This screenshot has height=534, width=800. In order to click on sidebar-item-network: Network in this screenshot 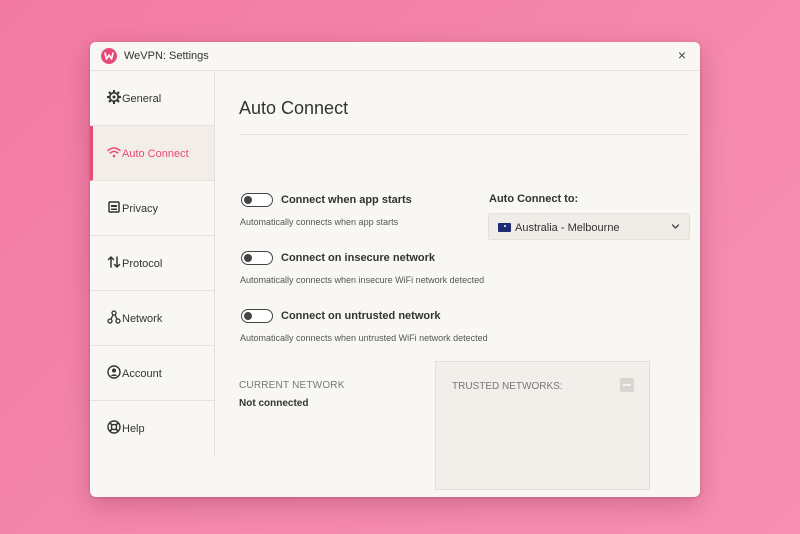, I will do `click(152, 318)`.